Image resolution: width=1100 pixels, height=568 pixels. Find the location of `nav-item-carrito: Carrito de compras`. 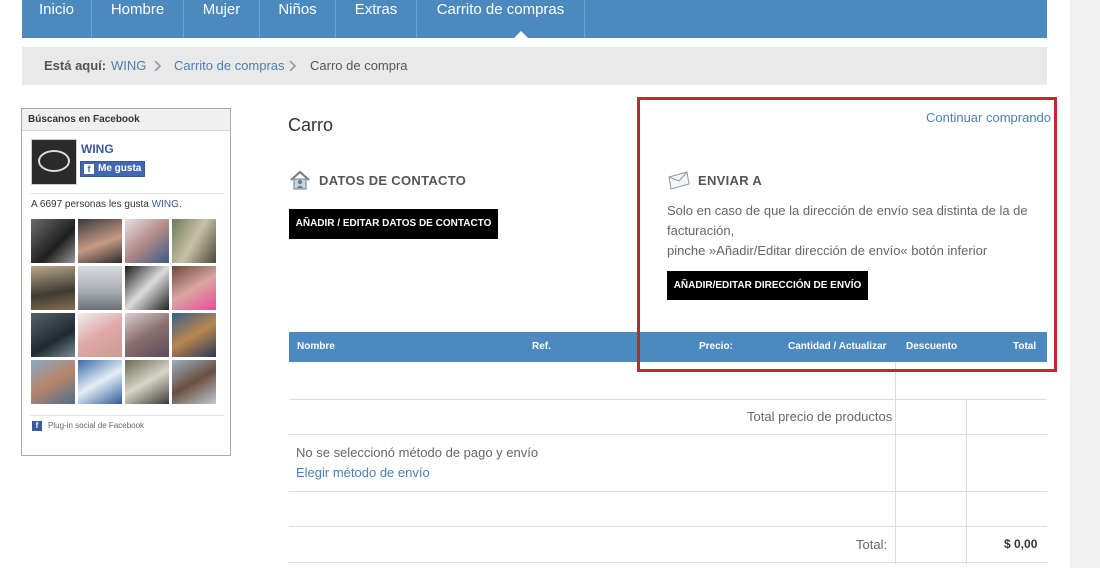

nav-item-carrito: Carrito de compras is located at coordinates (501, 19).